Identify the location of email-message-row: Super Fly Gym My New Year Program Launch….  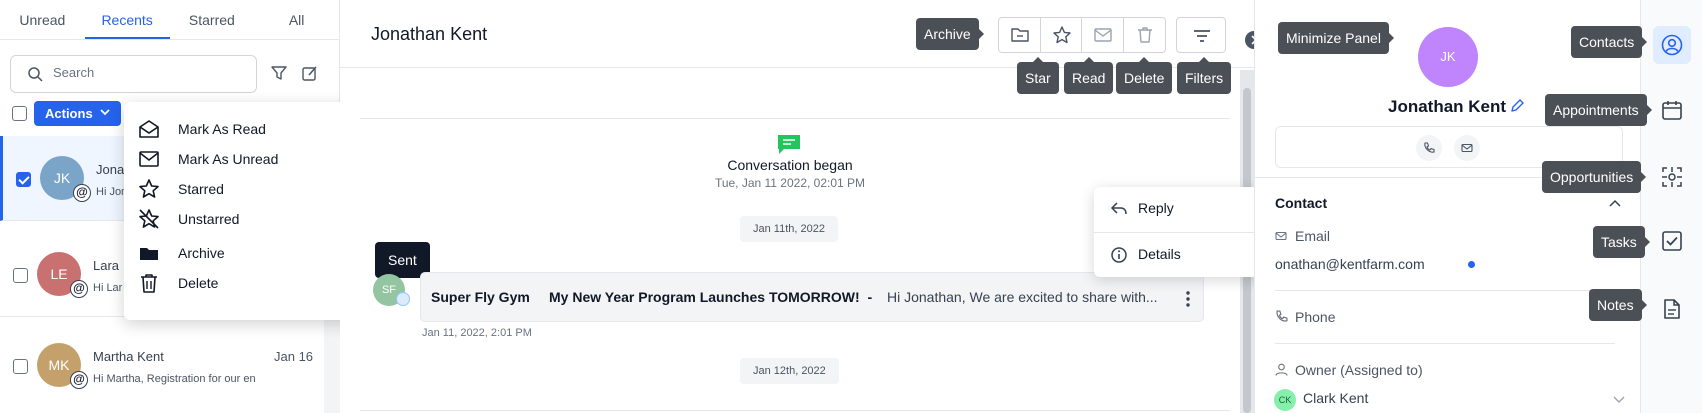
(812, 297).